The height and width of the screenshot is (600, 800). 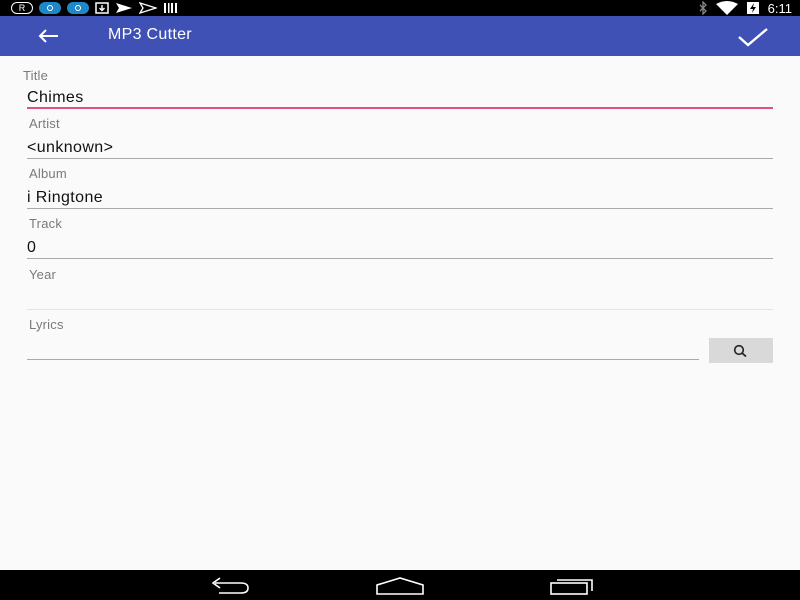 What do you see at coordinates (229, 585) in the screenshot?
I see `back-nav-icon` at bounding box center [229, 585].